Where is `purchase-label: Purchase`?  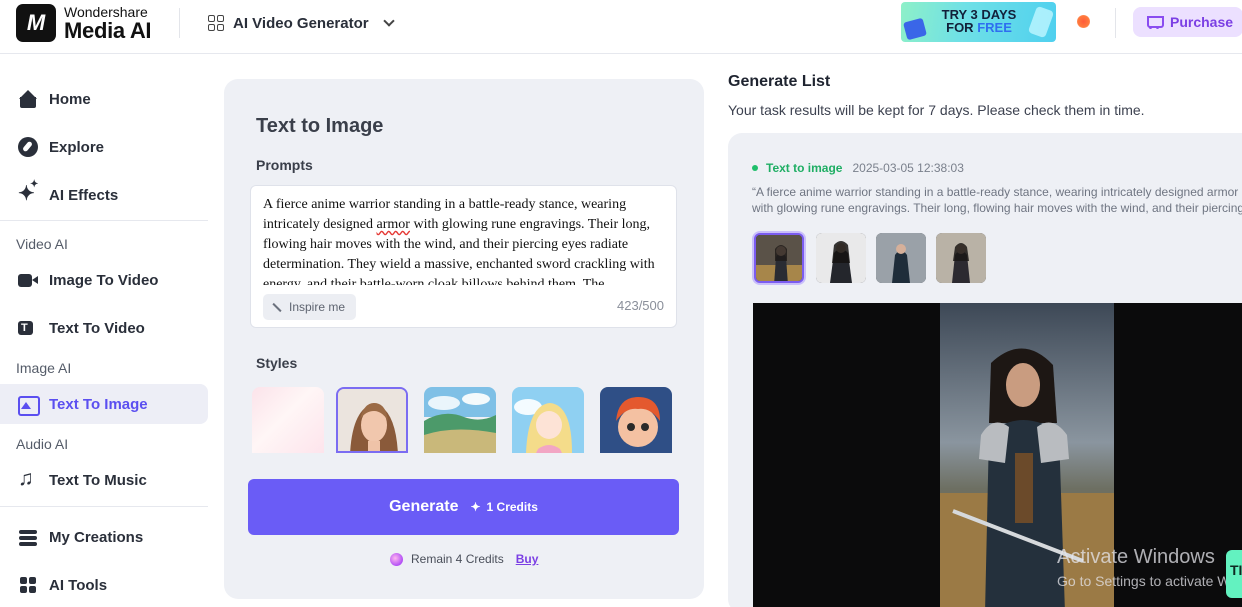 purchase-label: Purchase is located at coordinates (1202, 22).